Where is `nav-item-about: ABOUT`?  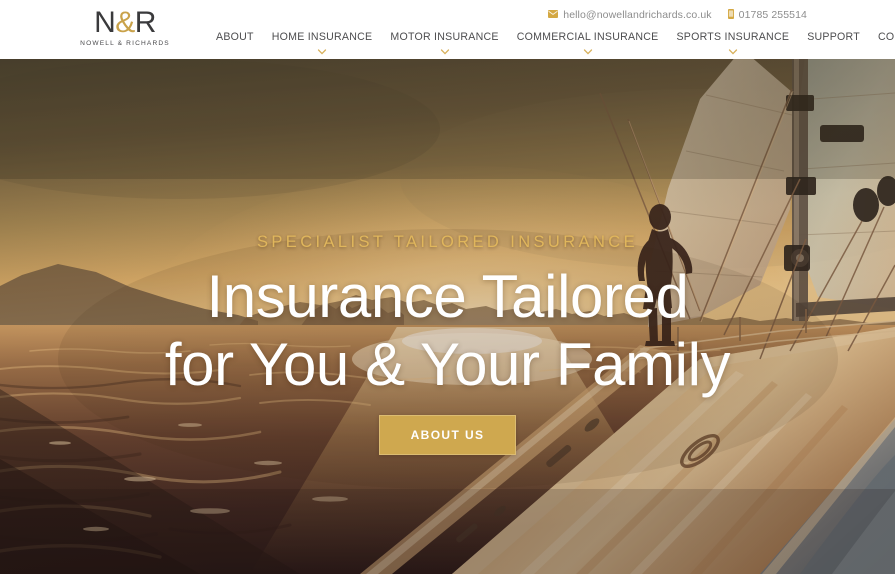
nav-item-about: ABOUT is located at coordinates (235, 37).